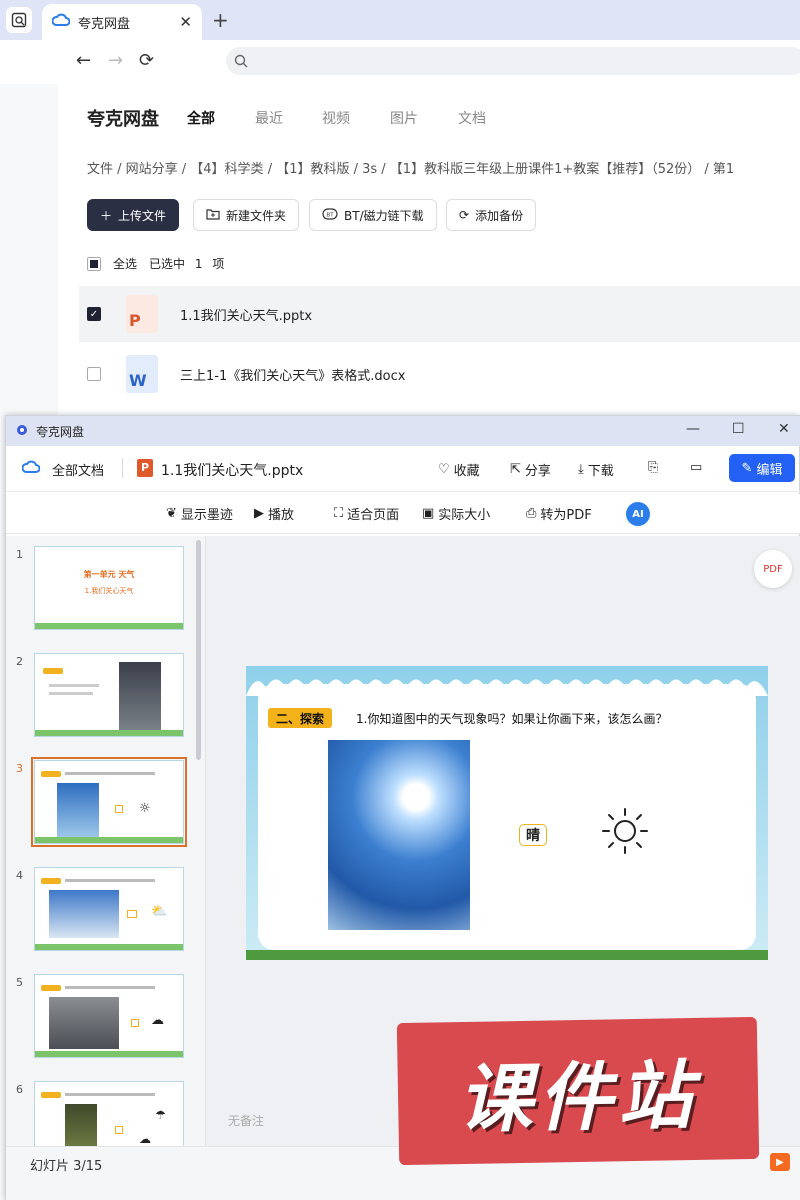 This screenshot has width=800, height=1200. What do you see at coordinates (220, 20) in the screenshot?
I see `new-tab-icon: +` at bounding box center [220, 20].